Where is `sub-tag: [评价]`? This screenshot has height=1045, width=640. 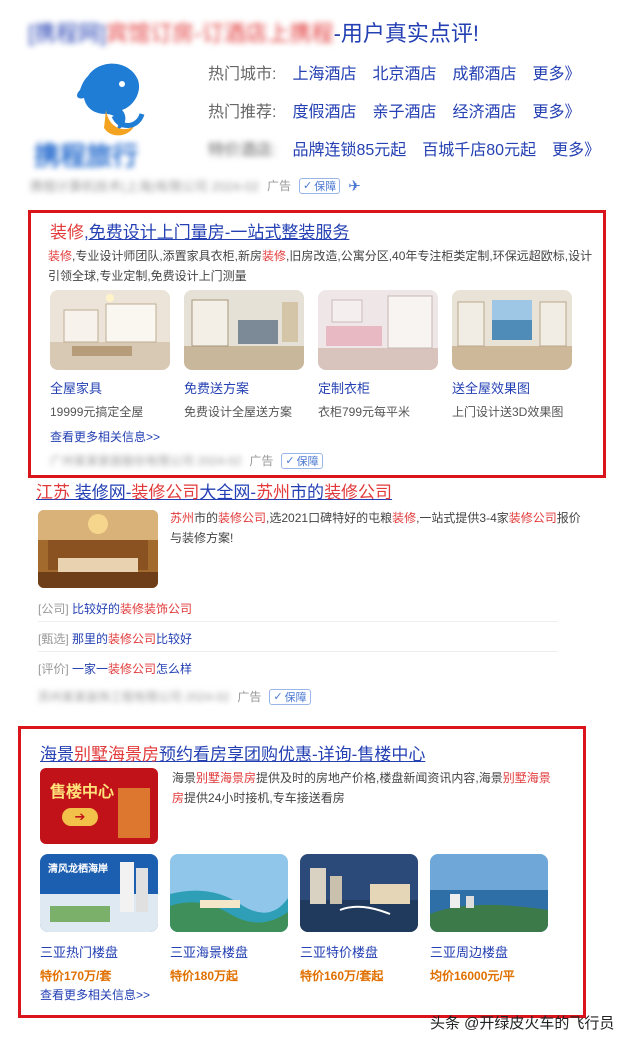
sub-tag: [评价] is located at coordinates (53, 669).